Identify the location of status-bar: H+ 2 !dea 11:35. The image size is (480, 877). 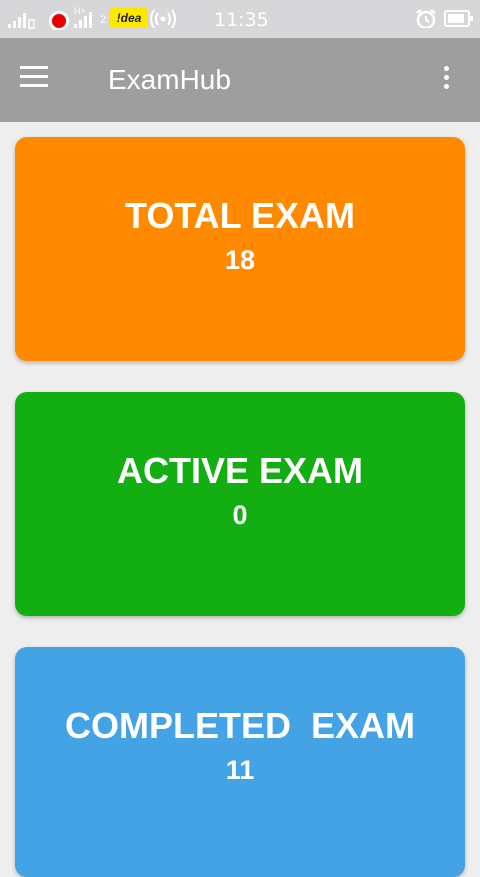
(240, 19).